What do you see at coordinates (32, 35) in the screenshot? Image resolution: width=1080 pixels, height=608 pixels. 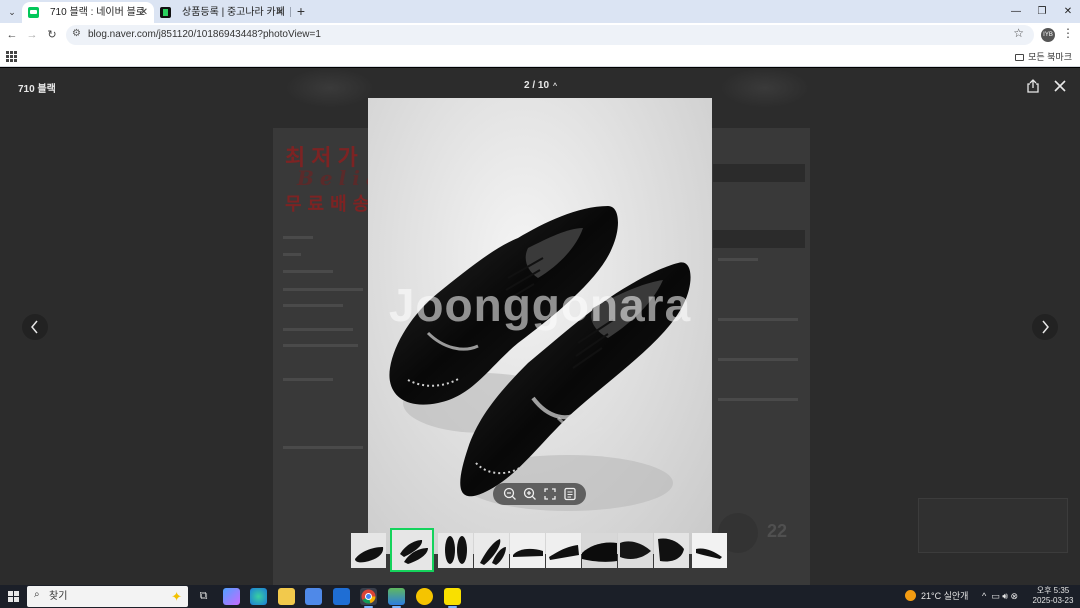 I see `forward-arrow-icon: →` at bounding box center [32, 35].